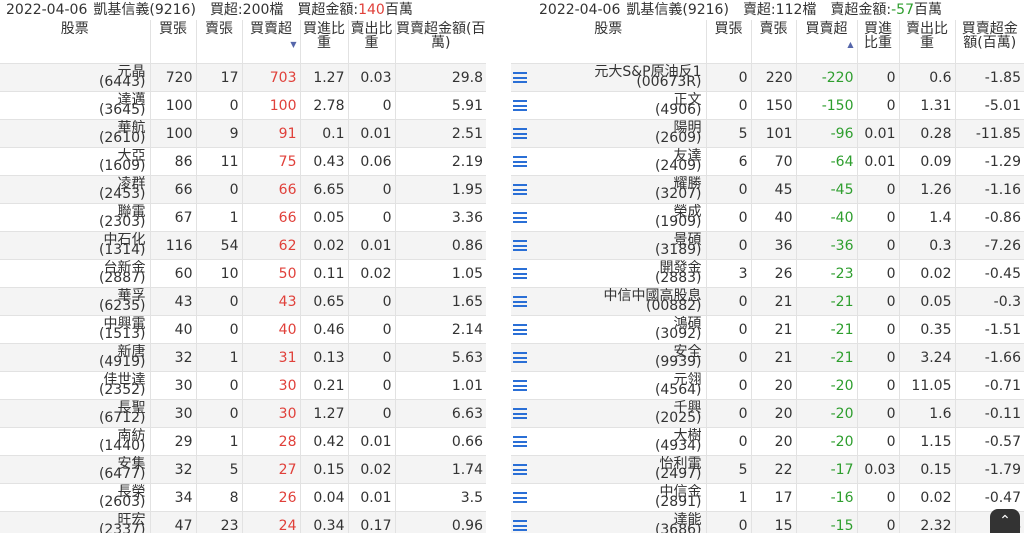  Describe the element at coordinates (75, 385) in the screenshot. I see `stock-cell: 佳世達 (2352)` at that location.